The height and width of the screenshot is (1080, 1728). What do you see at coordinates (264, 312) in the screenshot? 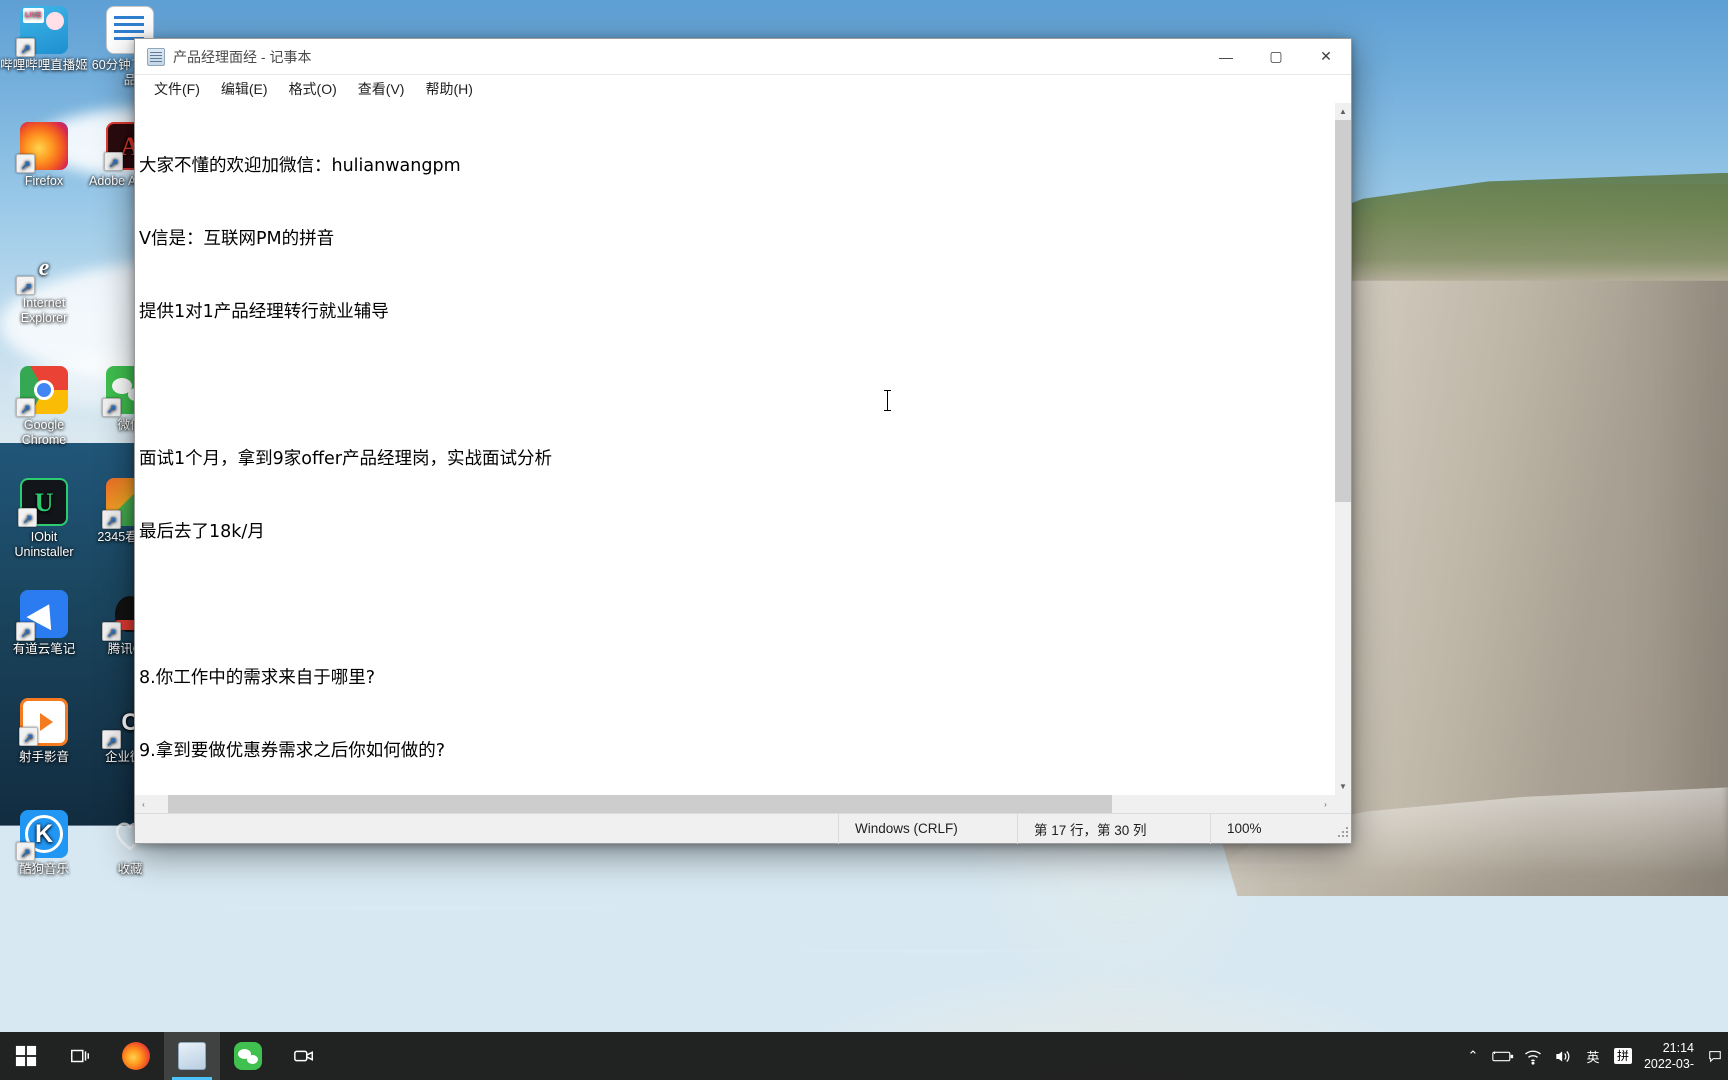
I see `text-line: 提供1对1产品经理转行就业辅导` at bounding box center [264, 312].